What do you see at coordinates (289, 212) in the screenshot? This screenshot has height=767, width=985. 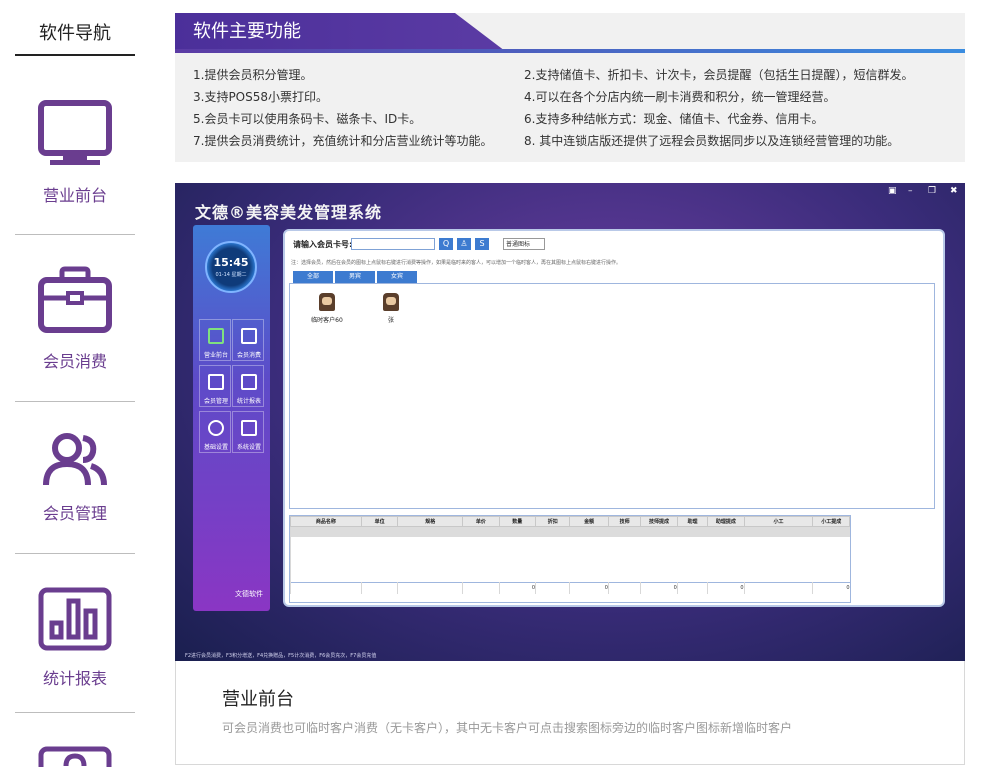 I see `app-title: 文德®美容美发管理系统` at bounding box center [289, 212].